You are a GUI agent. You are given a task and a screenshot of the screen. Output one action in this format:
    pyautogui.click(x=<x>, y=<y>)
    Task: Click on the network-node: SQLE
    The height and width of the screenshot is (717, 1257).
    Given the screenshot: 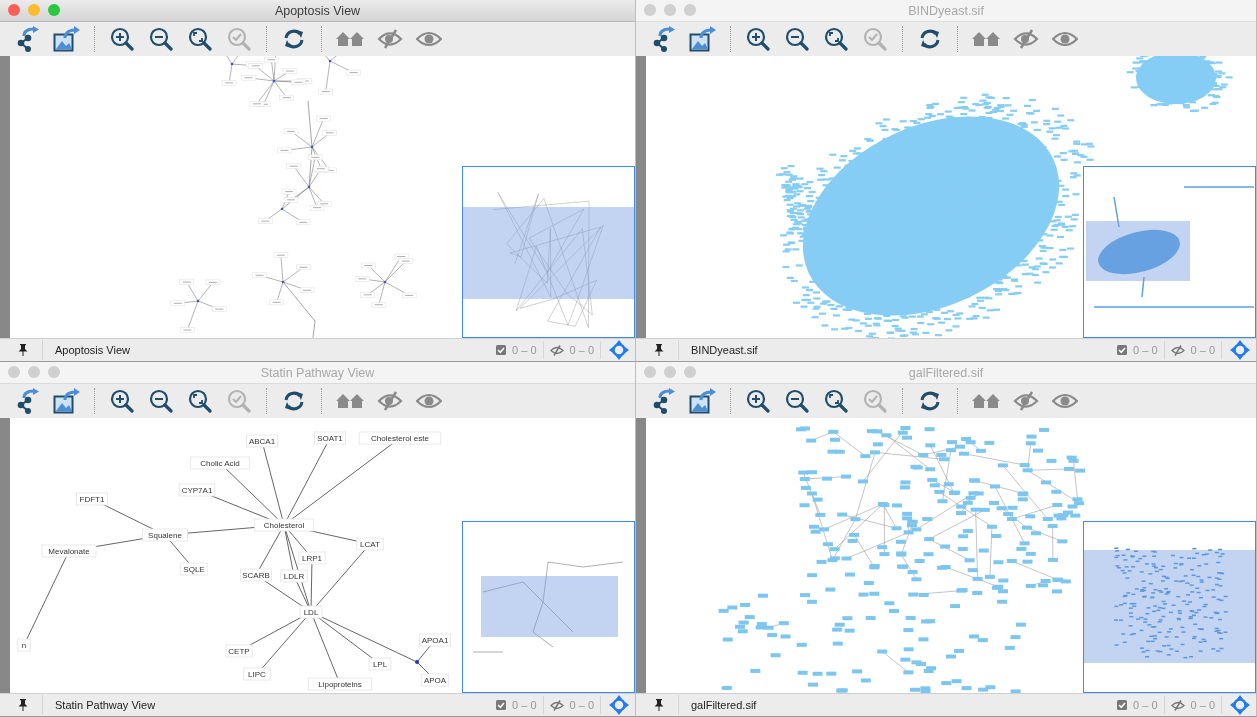 What is the action you would take?
    pyautogui.click(x=194, y=569)
    